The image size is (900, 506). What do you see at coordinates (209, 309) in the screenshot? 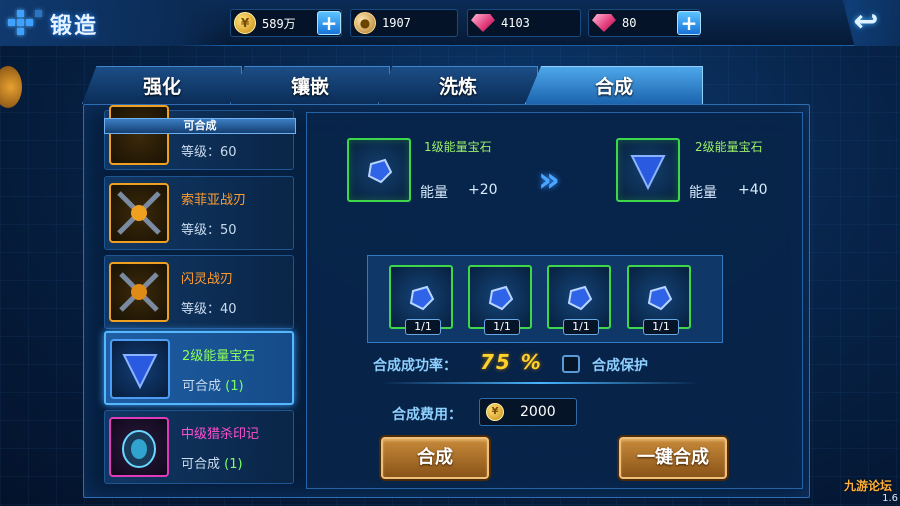
I see `item-level: 等级：40` at bounding box center [209, 309].